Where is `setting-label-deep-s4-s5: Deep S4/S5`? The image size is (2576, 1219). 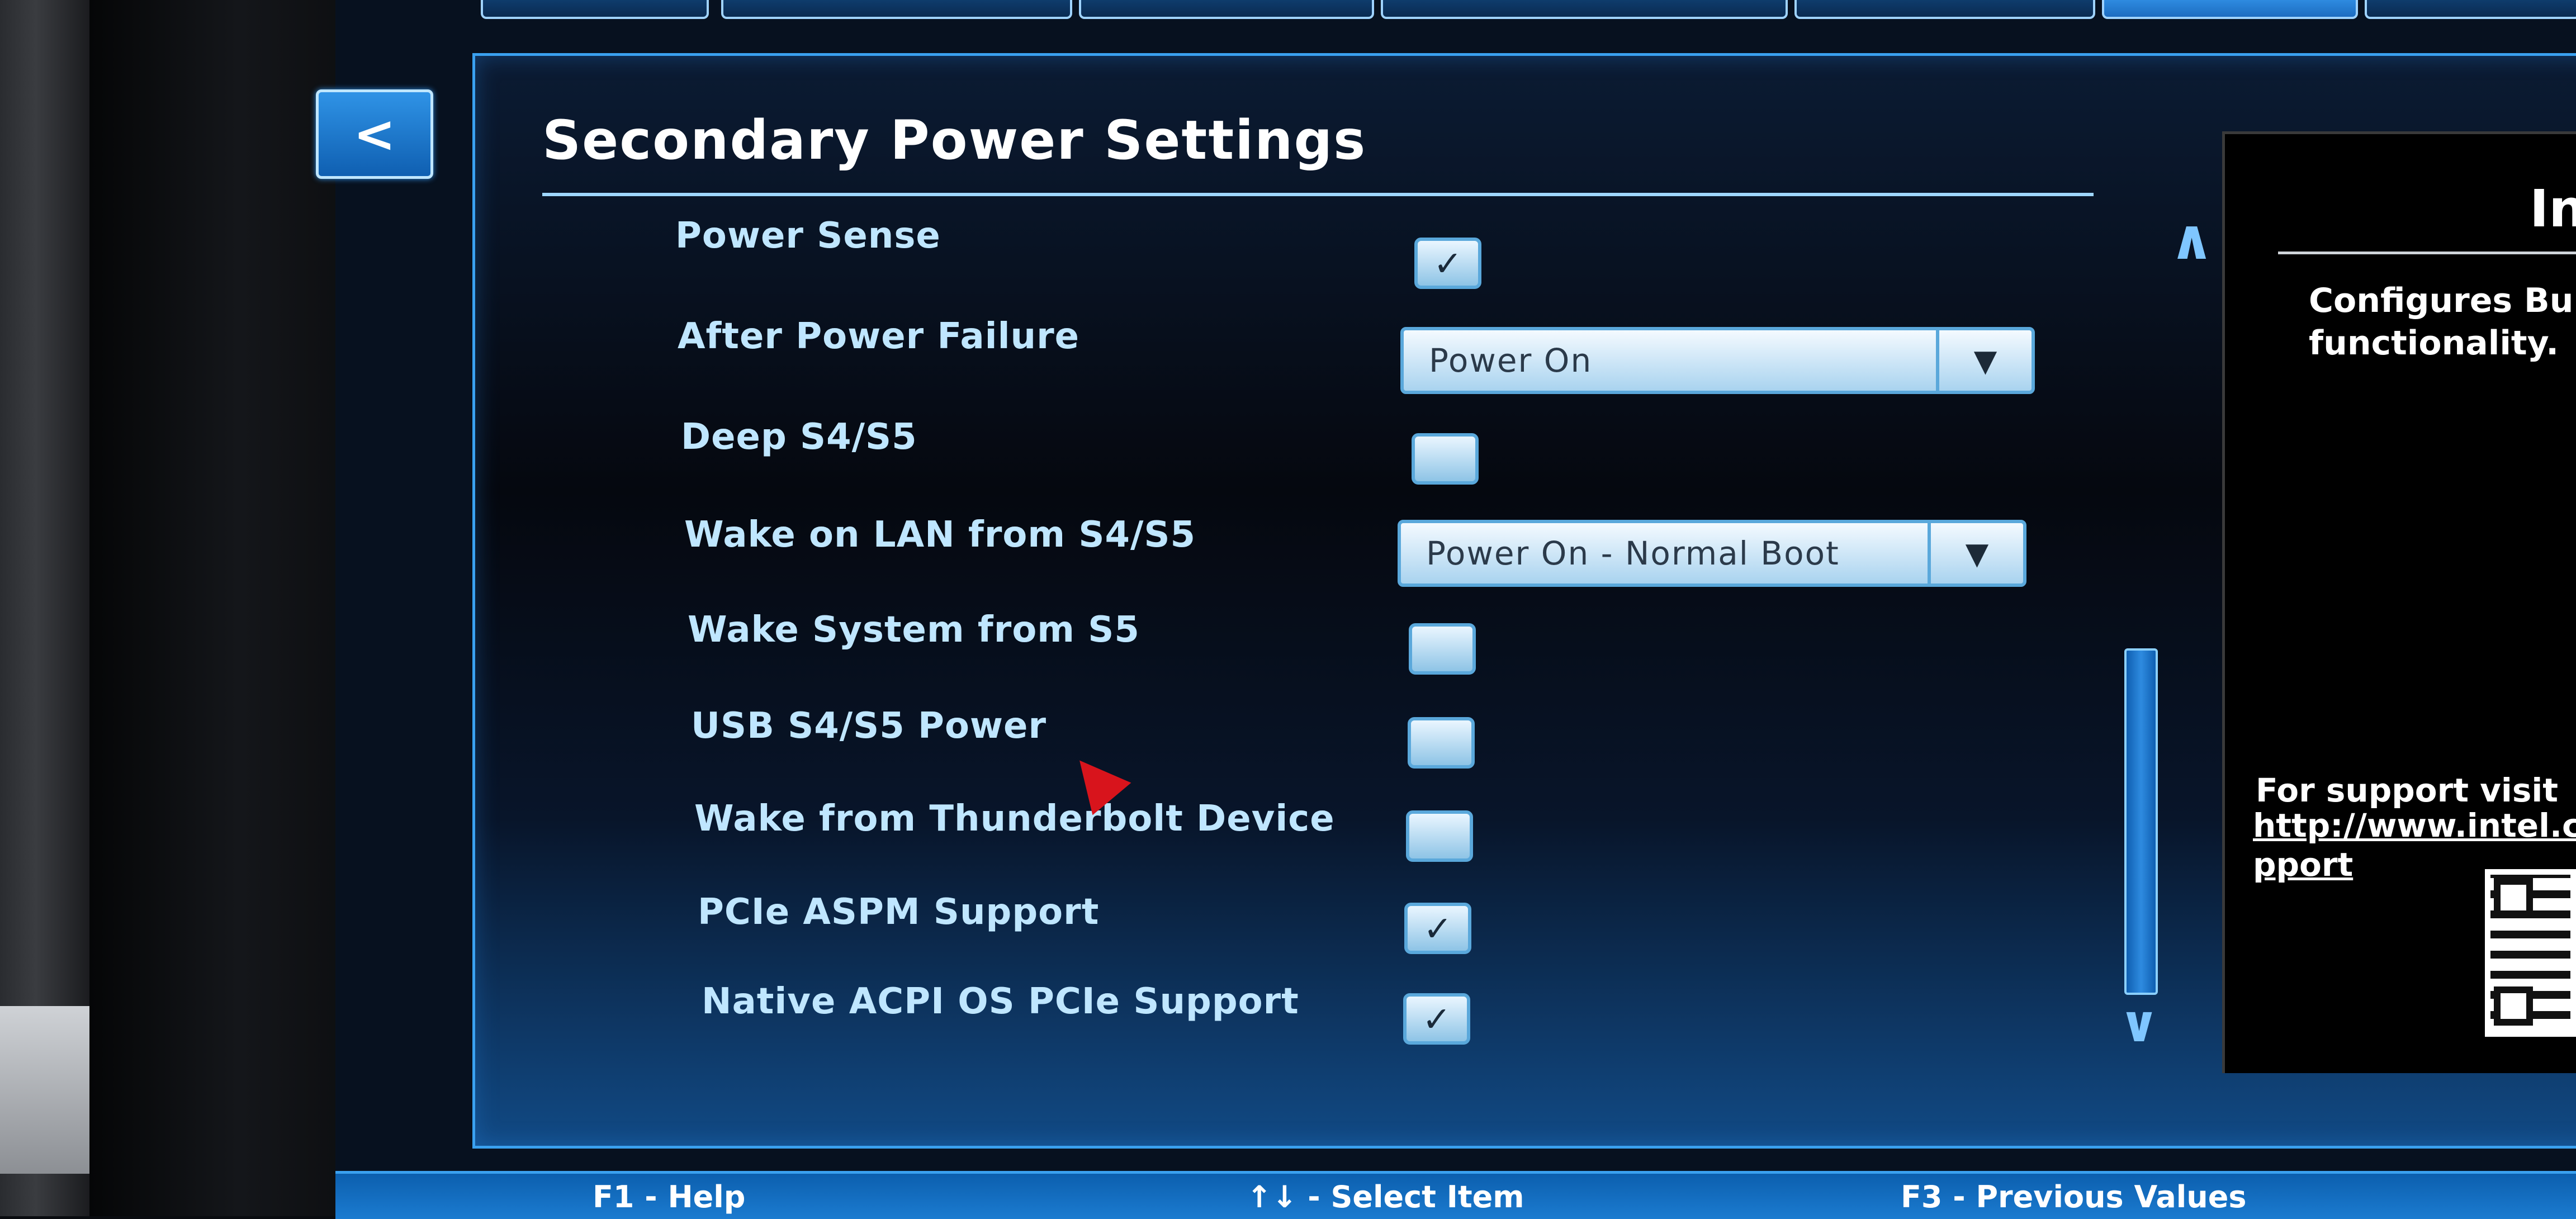 setting-label-deep-s4-s5: Deep S4/S5 is located at coordinates (799, 437).